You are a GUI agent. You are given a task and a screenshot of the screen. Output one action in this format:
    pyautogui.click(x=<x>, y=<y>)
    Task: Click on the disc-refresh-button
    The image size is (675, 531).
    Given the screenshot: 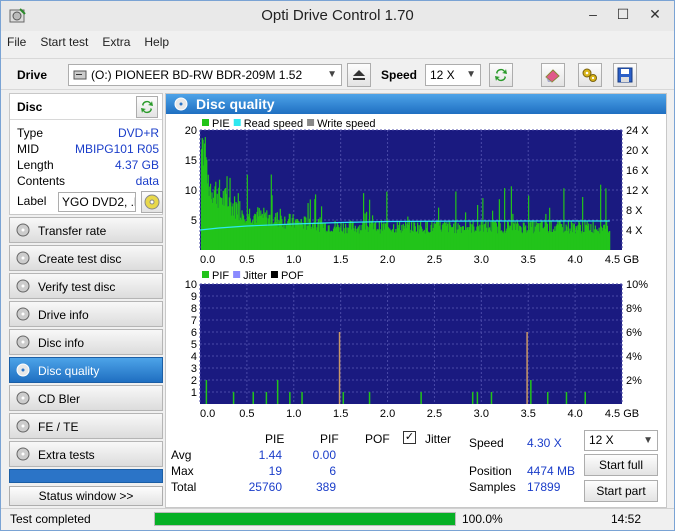 What is the action you would take?
    pyautogui.click(x=147, y=107)
    